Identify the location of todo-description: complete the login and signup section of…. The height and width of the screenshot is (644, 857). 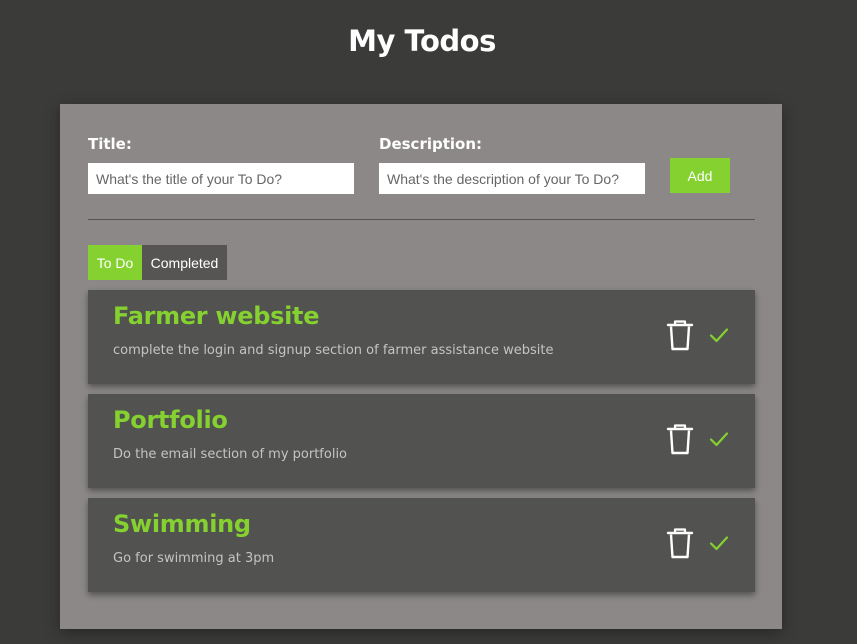
(333, 350).